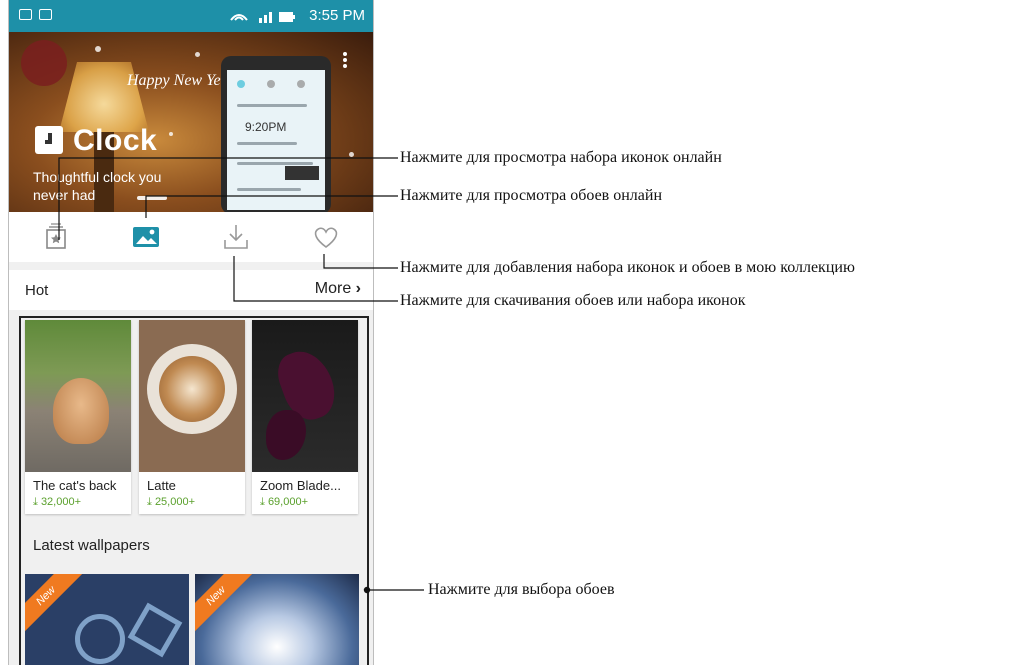  I want to click on callout-line-download, so click(315, 279).